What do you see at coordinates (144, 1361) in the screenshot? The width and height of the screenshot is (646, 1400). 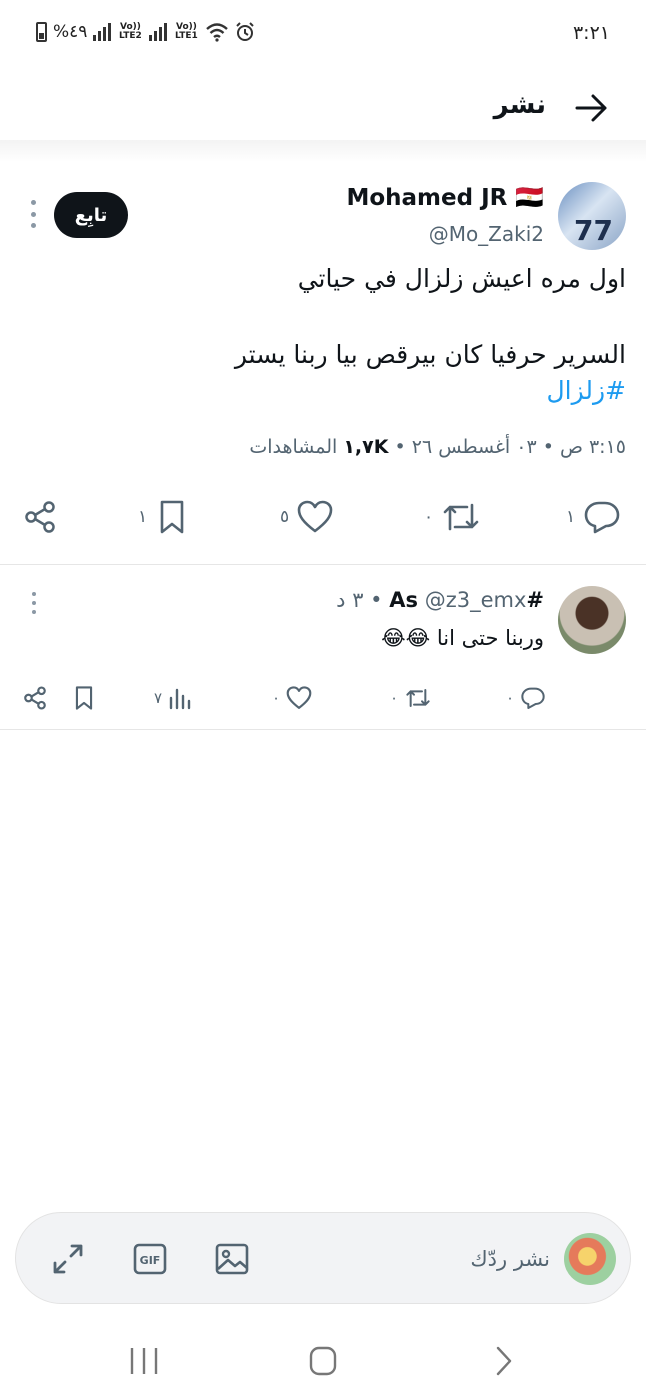 I see `recent-apps-icon` at bounding box center [144, 1361].